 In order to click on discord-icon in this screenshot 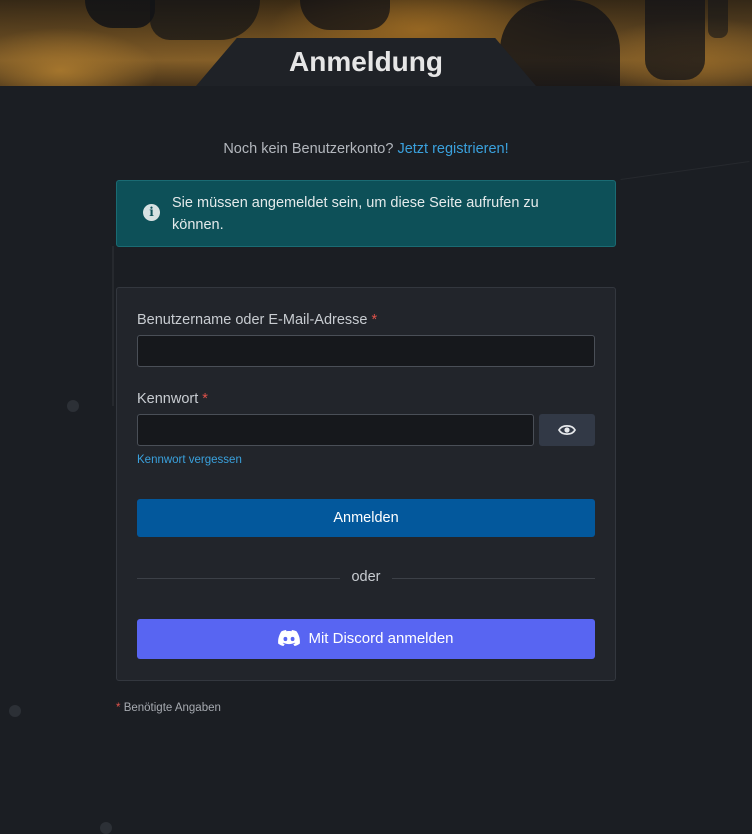, I will do `click(289, 637)`.